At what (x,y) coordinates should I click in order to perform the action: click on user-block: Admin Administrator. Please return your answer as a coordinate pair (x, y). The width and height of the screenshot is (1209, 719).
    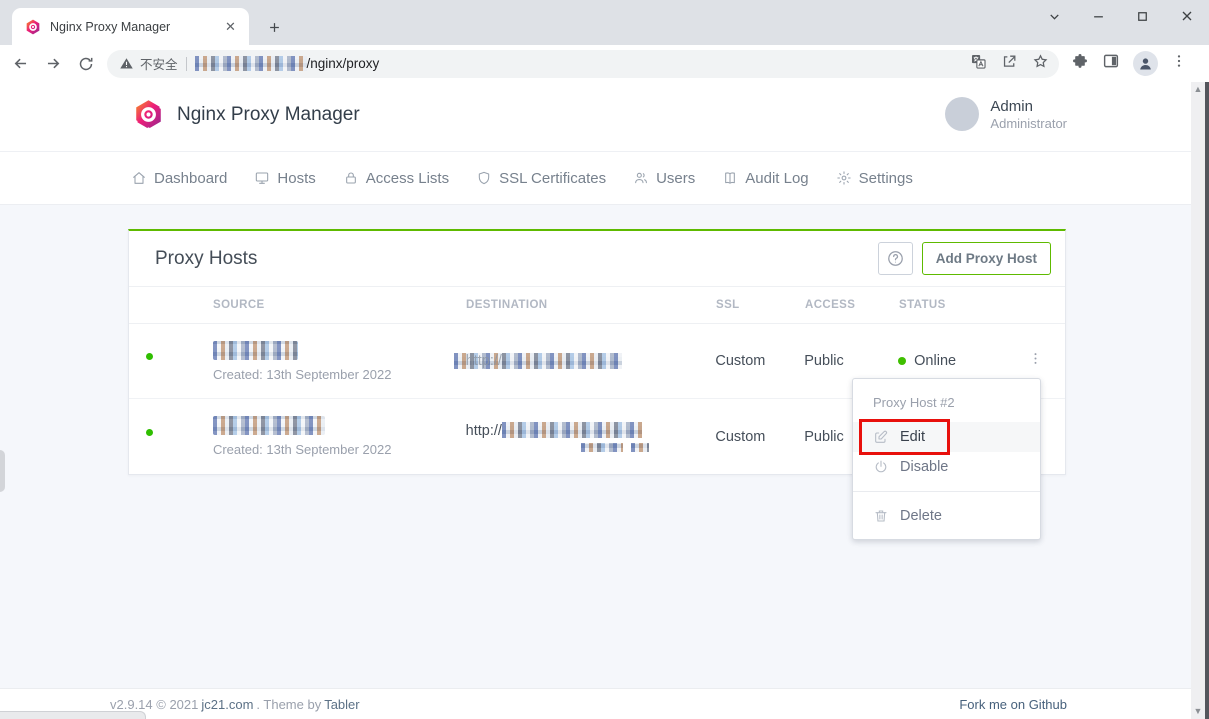
    Looking at the image, I should click on (1006, 114).